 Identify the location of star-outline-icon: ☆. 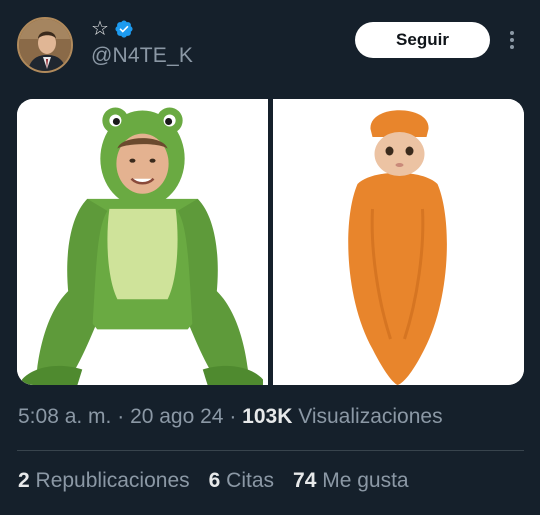
(100, 29).